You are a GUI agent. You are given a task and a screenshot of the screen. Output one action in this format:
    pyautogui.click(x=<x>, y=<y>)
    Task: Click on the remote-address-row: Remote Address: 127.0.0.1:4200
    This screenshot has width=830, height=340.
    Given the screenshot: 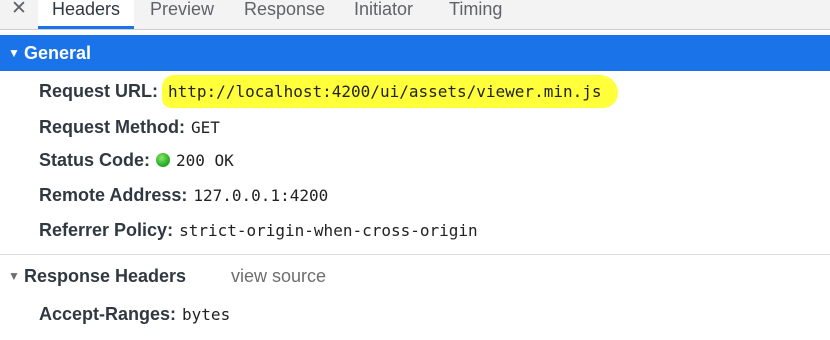 What is the action you would take?
    pyautogui.click(x=183, y=198)
    